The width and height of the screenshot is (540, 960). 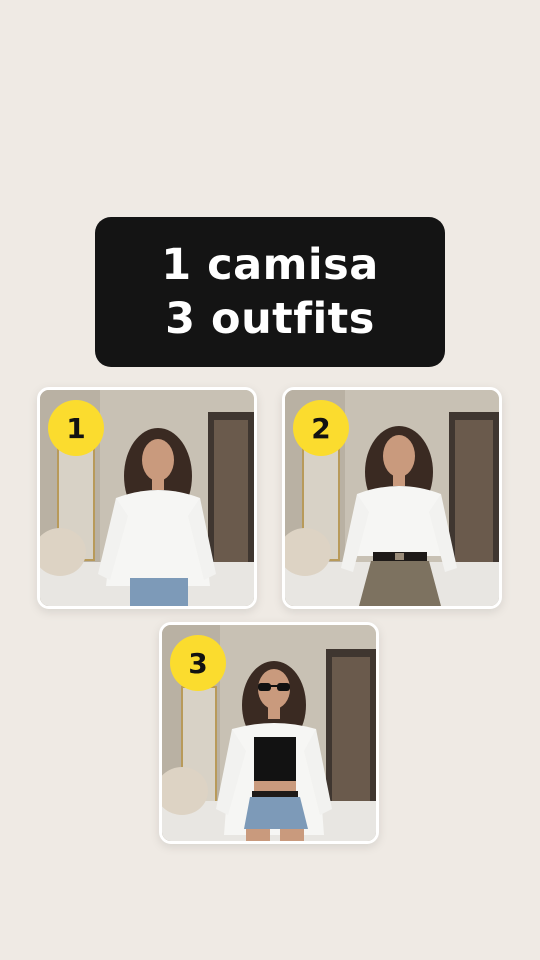 I want to click on outfit-card-3: 3, so click(x=269, y=733).